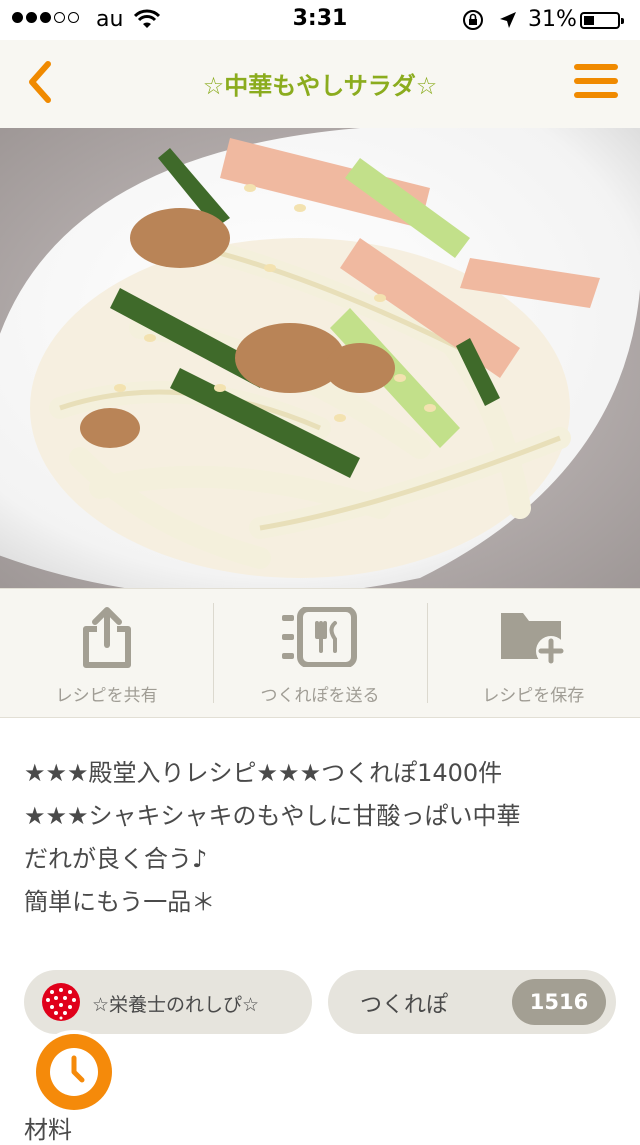 The height and width of the screenshot is (1145, 640). I want to click on status-bar: au 3:31 31%, so click(320, 20).